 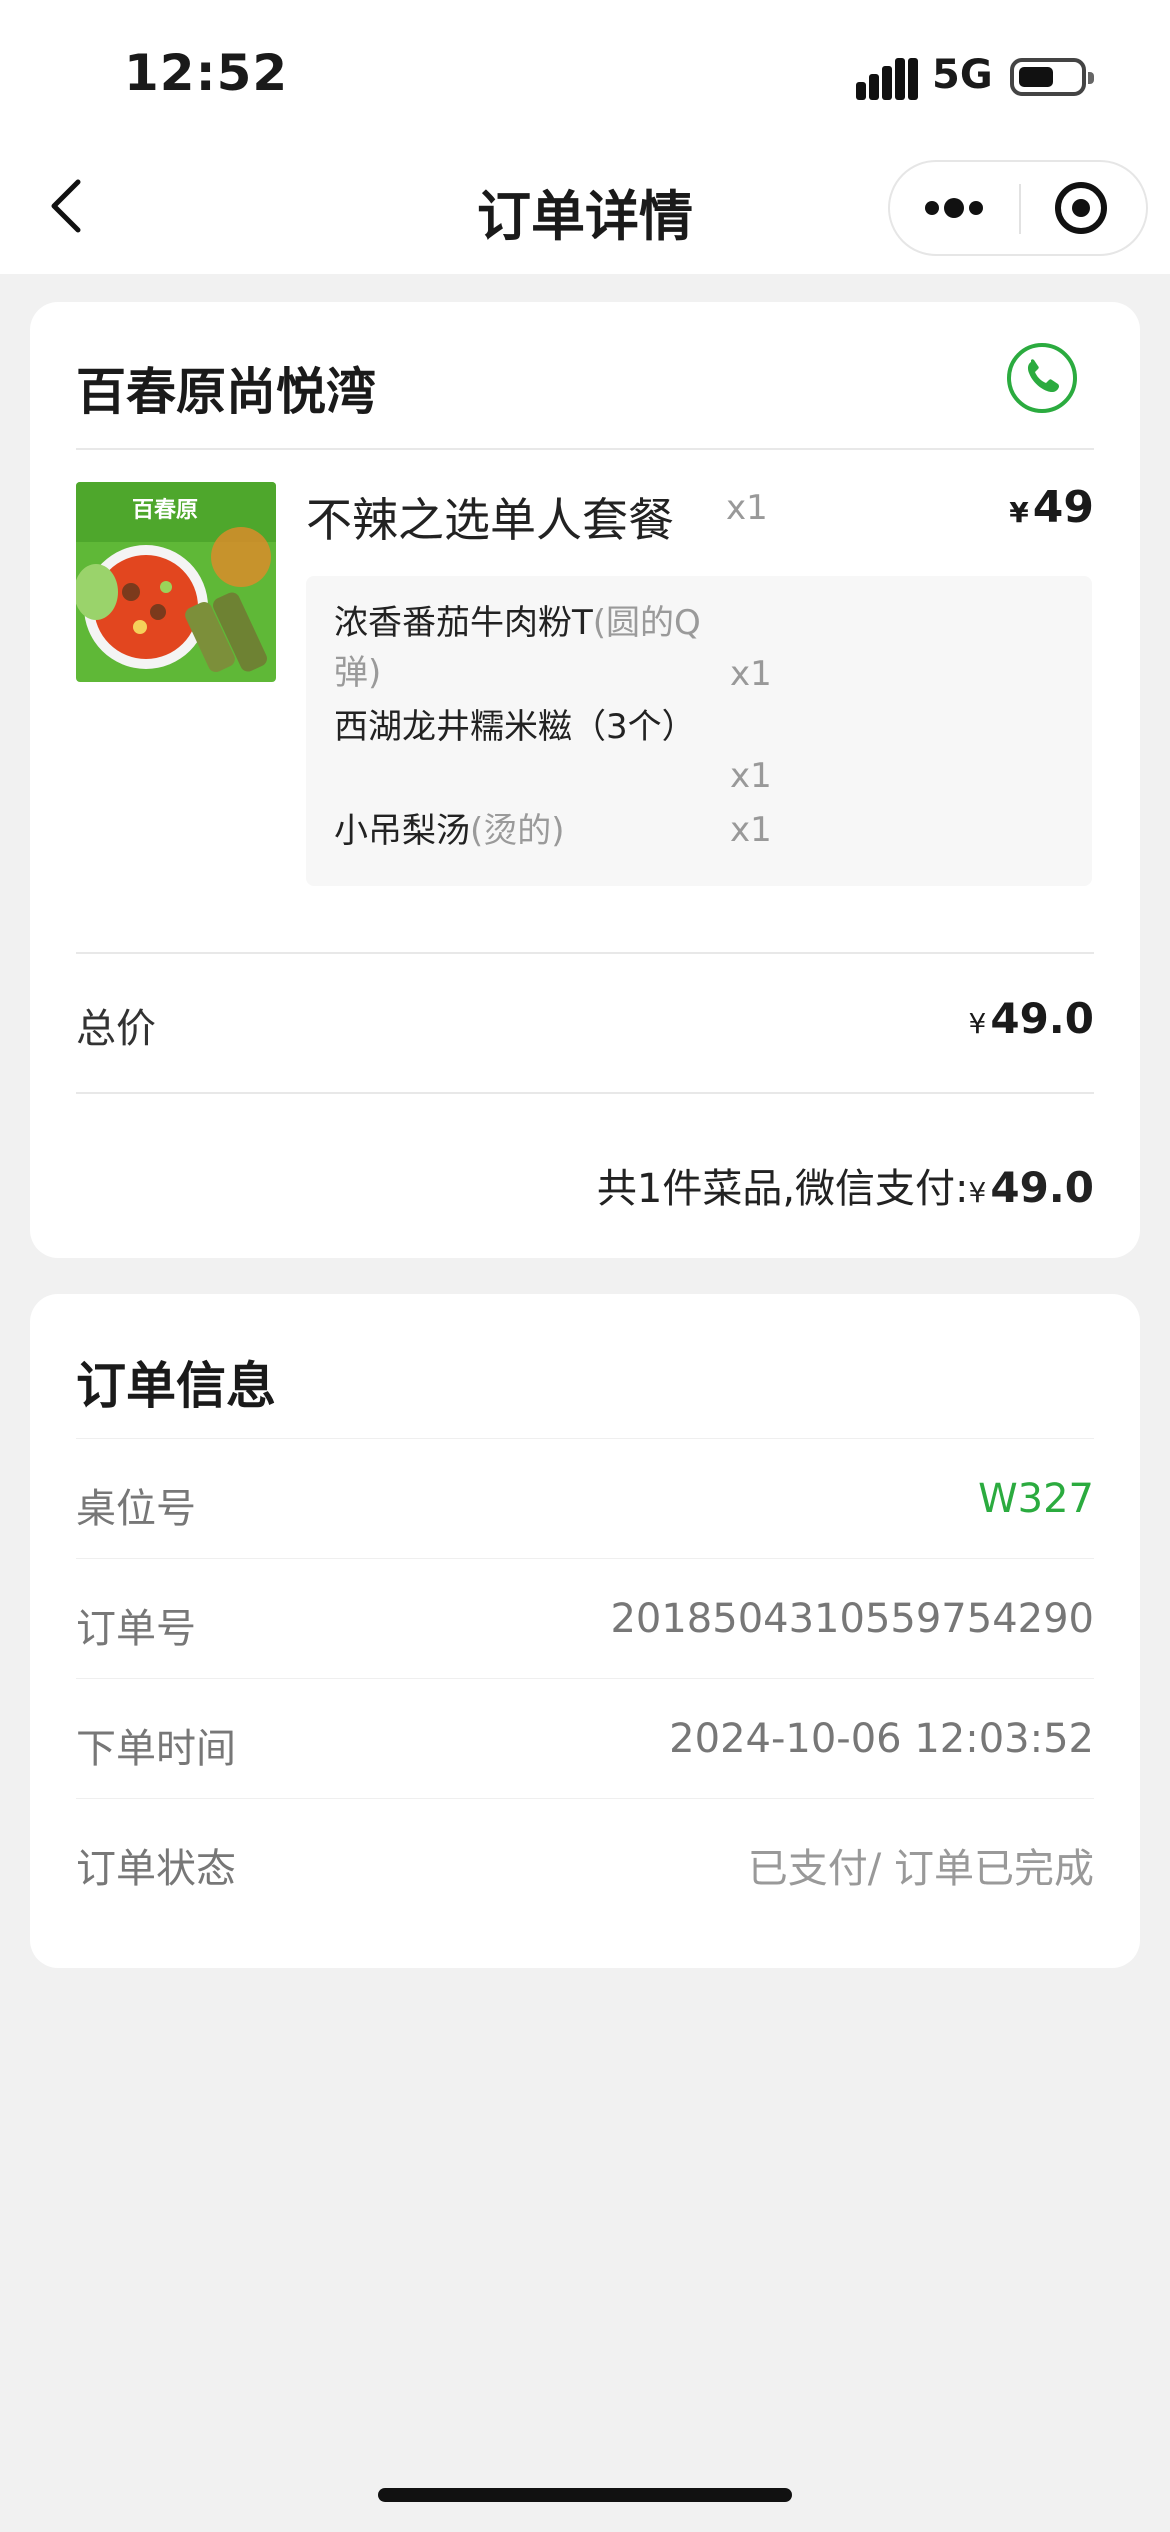 I want to click on more-dots-icon, so click(x=954, y=208).